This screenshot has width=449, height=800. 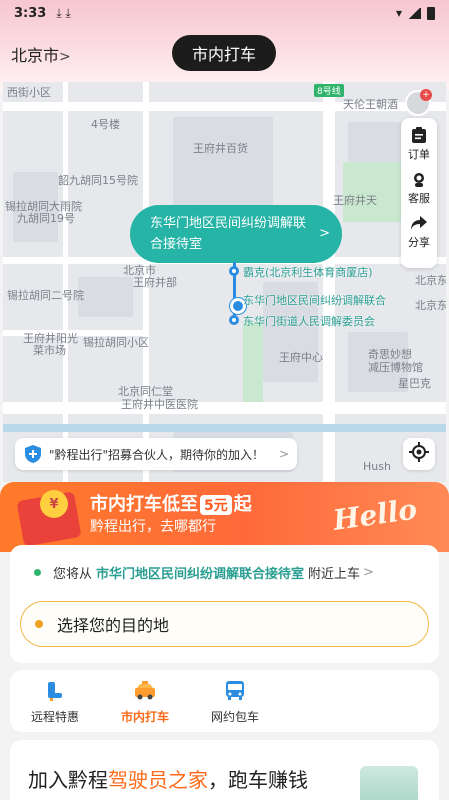 What do you see at coordinates (46, 218) in the screenshot?
I see `map-label: 九胡同19号` at bounding box center [46, 218].